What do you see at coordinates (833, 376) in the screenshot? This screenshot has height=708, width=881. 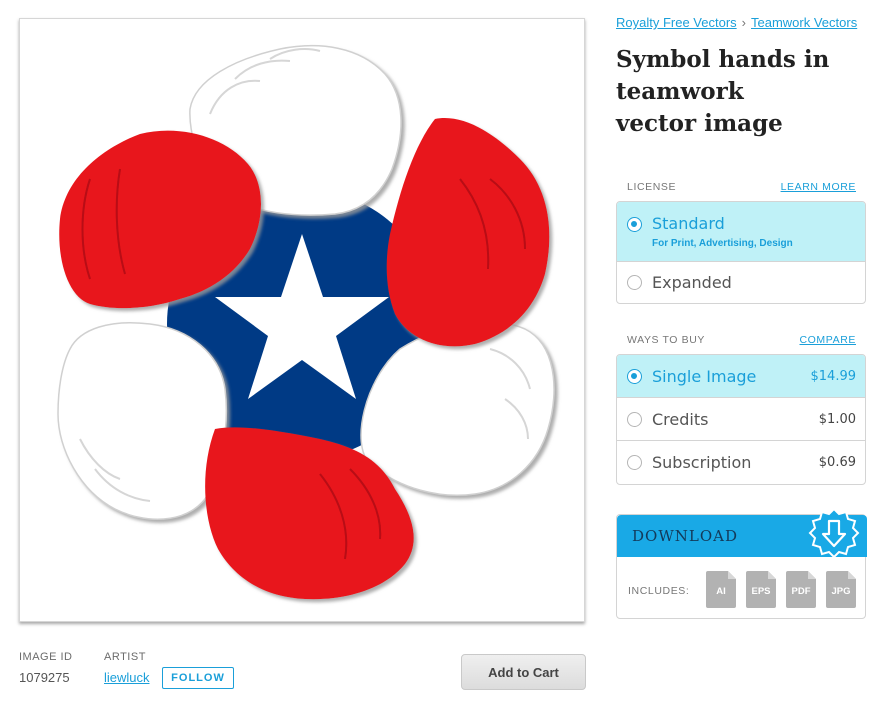 I see `buy-option-price: $14.99` at bounding box center [833, 376].